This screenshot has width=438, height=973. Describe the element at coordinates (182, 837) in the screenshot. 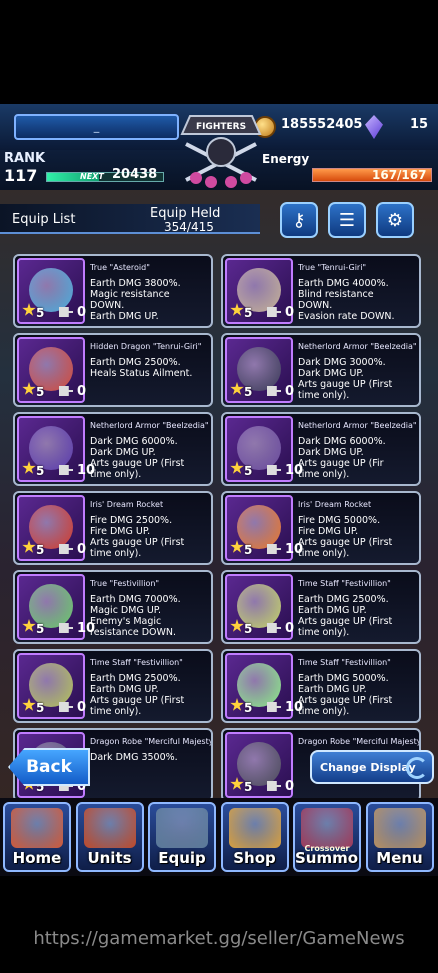

I see `nav-equip: Equip` at that location.